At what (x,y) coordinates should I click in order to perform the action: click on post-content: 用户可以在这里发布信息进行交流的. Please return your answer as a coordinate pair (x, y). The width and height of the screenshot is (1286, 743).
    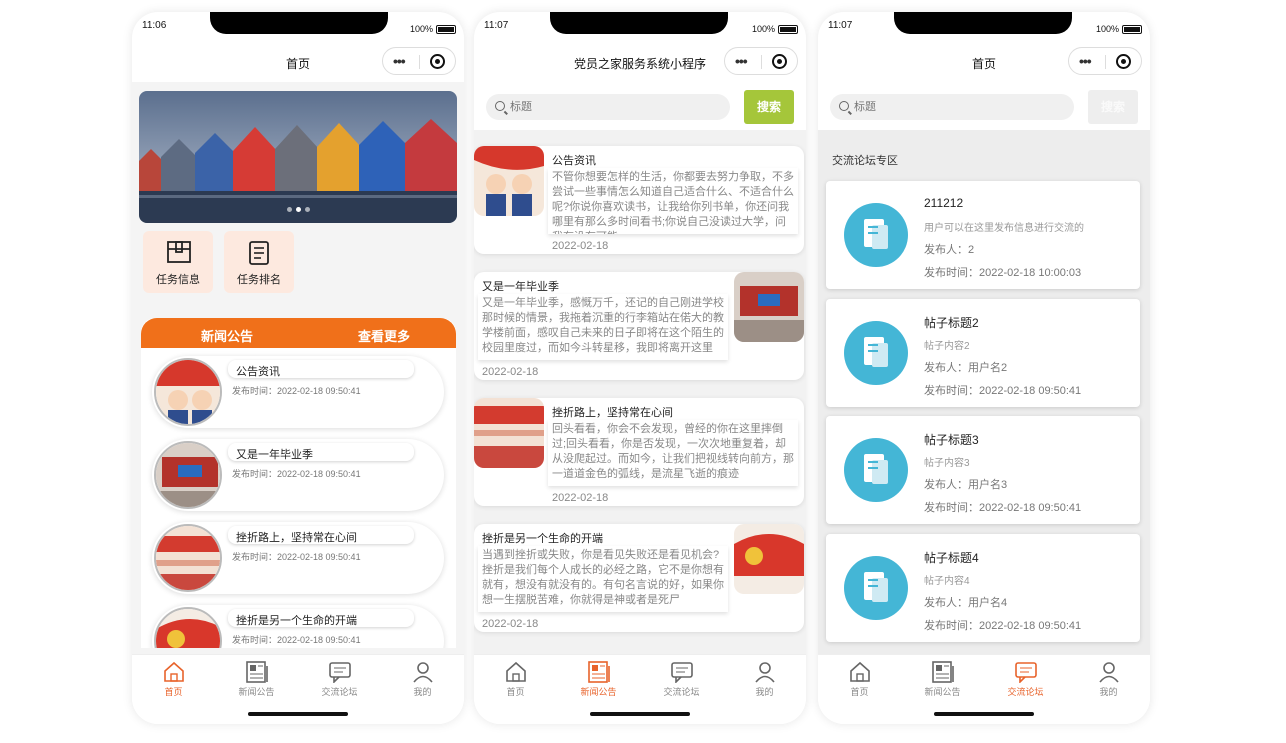
    Looking at the image, I should click on (1004, 228).